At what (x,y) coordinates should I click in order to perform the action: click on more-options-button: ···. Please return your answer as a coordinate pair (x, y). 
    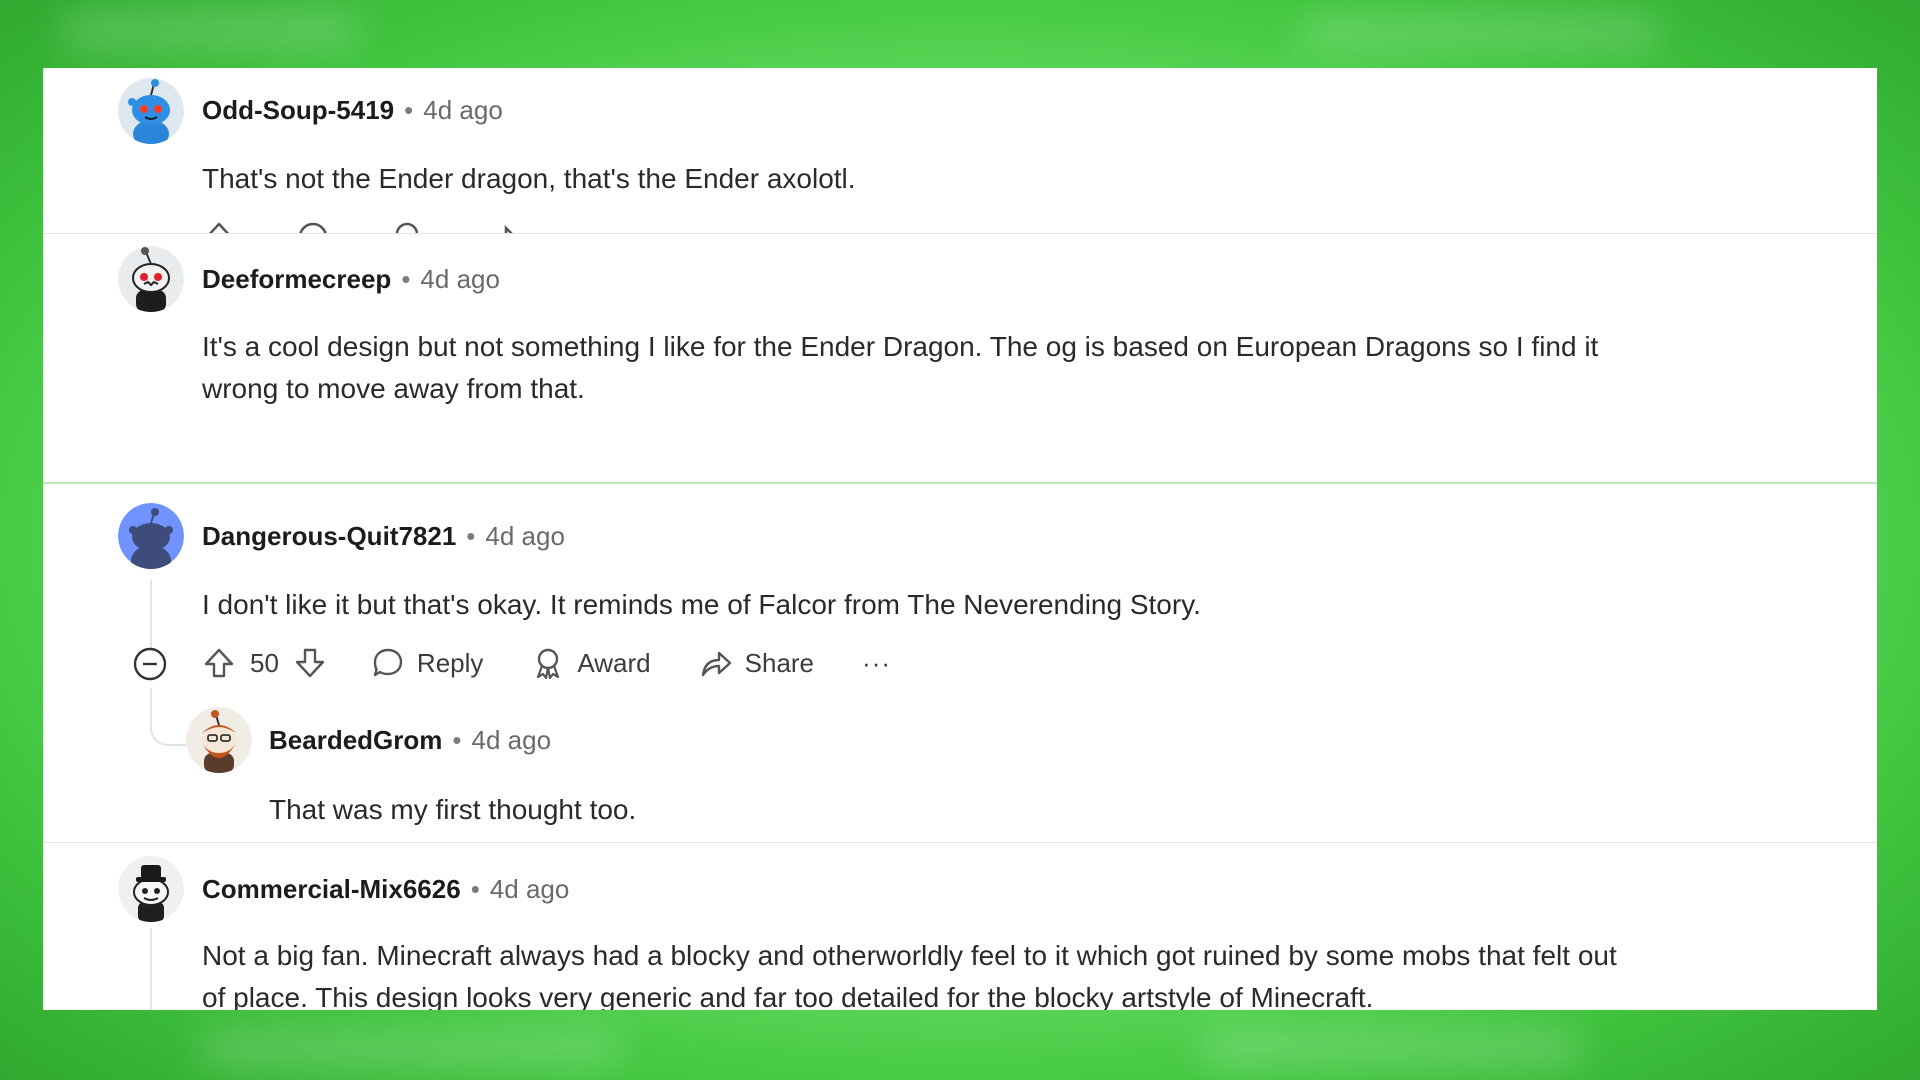
    Looking at the image, I should click on (876, 663).